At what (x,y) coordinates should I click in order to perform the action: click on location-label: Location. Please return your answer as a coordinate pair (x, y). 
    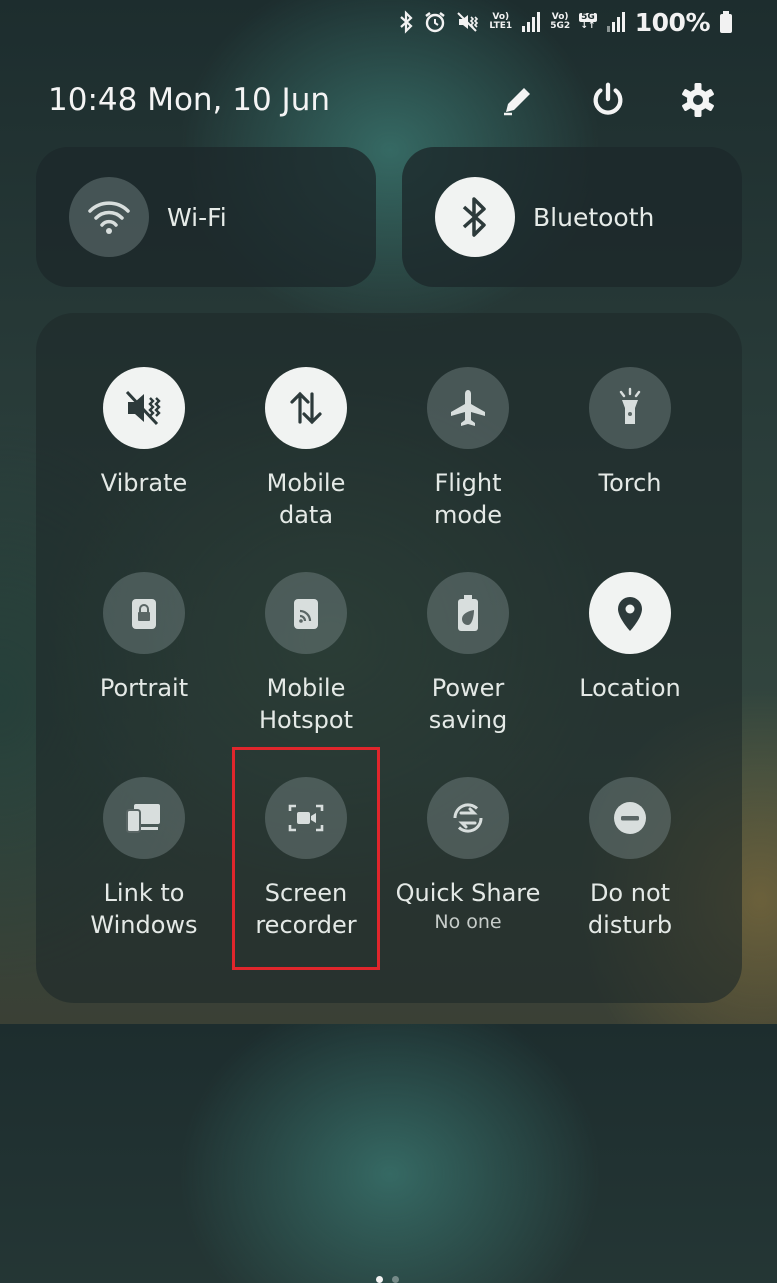
    Looking at the image, I should click on (630, 688).